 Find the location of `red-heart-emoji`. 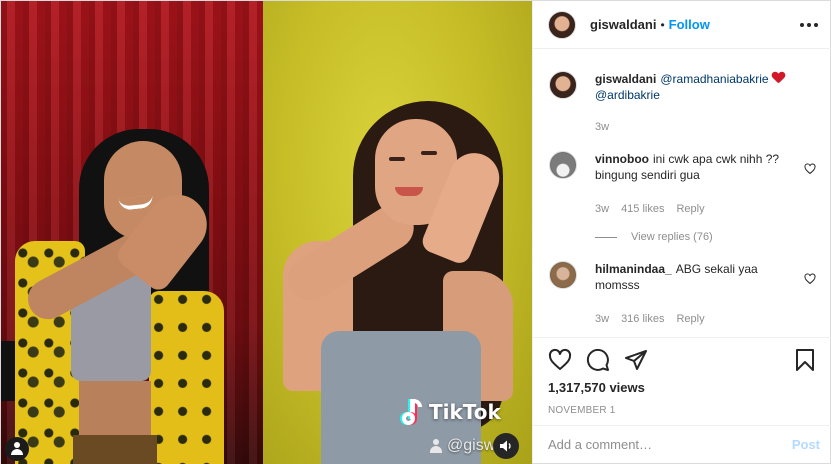

red-heart-emoji is located at coordinates (778, 78).